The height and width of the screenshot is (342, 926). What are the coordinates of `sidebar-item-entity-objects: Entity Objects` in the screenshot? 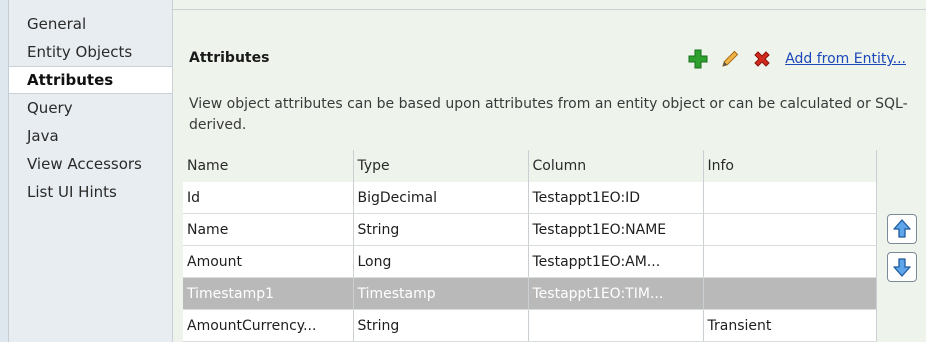 It's located at (90, 52).